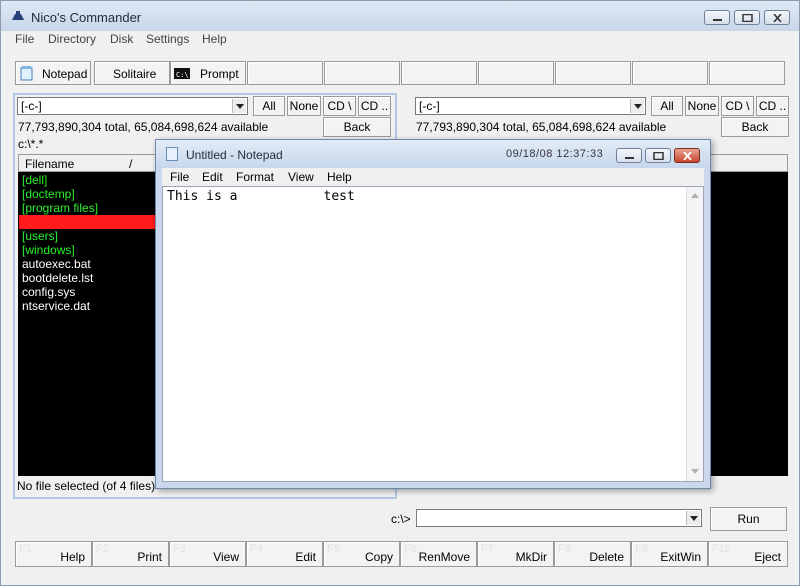 The width and height of the screenshot is (800, 586). I want to click on notepad-title-bar: Untitled - Notepad 09/18/08 12:37:33, so click(433, 154).